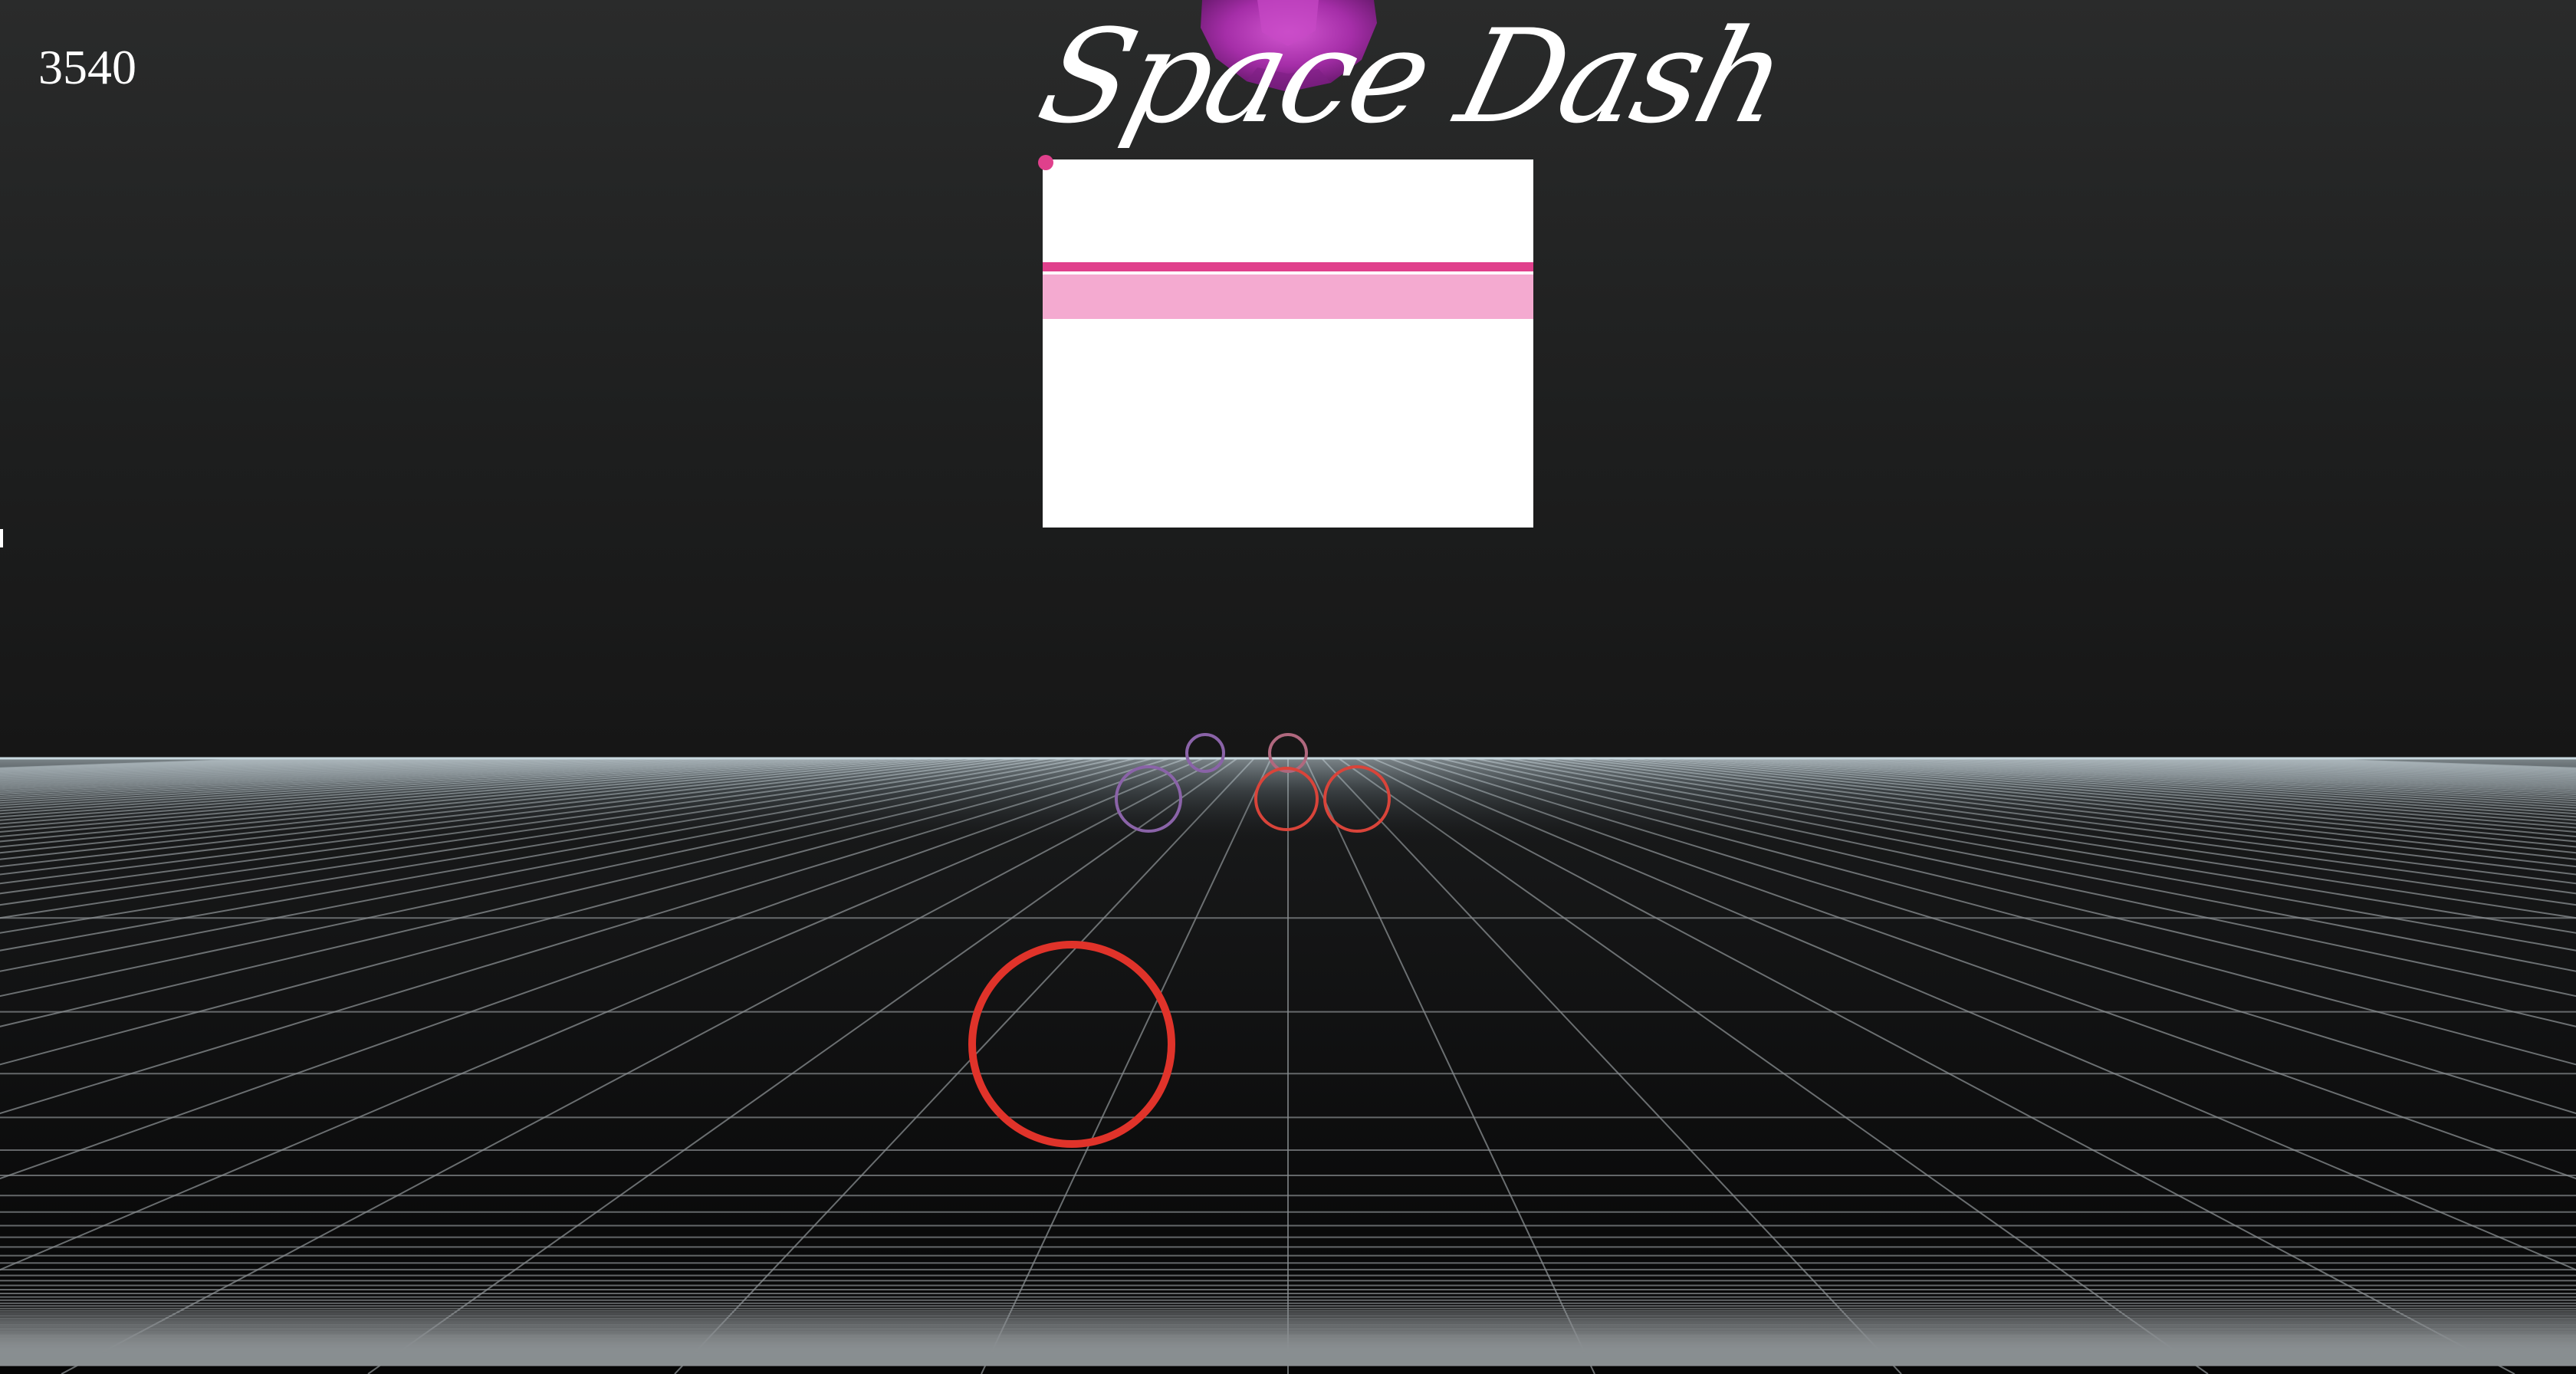 Image resolution: width=2576 pixels, height=1374 pixels. I want to click on edge-marker, so click(2, 538).